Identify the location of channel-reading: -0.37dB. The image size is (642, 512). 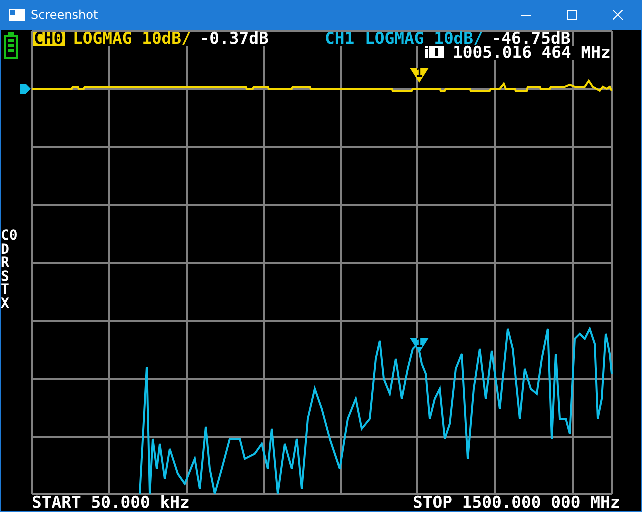
(234, 39).